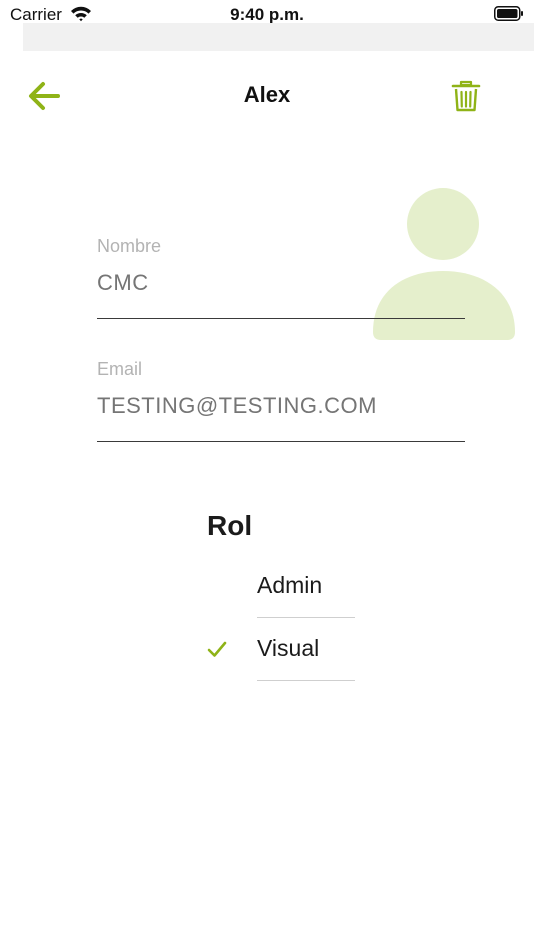  I want to click on role-title: Rol, so click(230, 525).